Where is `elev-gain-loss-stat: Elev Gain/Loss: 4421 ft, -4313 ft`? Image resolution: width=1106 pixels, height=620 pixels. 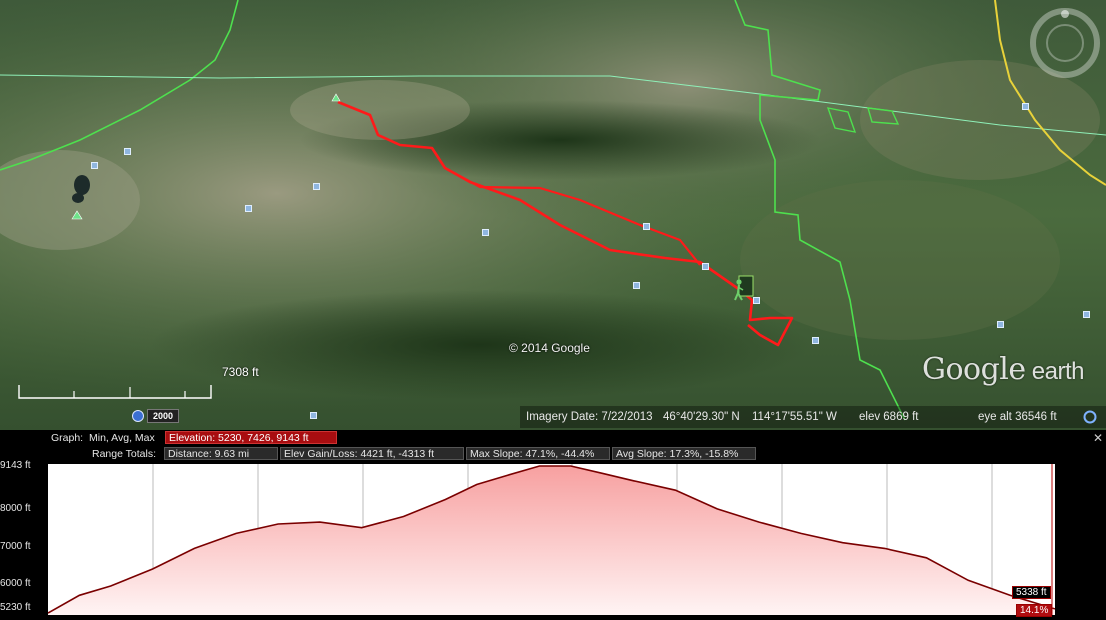 elev-gain-loss-stat: Elev Gain/Loss: 4421 ft, -4313 ft is located at coordinates (372, 453).